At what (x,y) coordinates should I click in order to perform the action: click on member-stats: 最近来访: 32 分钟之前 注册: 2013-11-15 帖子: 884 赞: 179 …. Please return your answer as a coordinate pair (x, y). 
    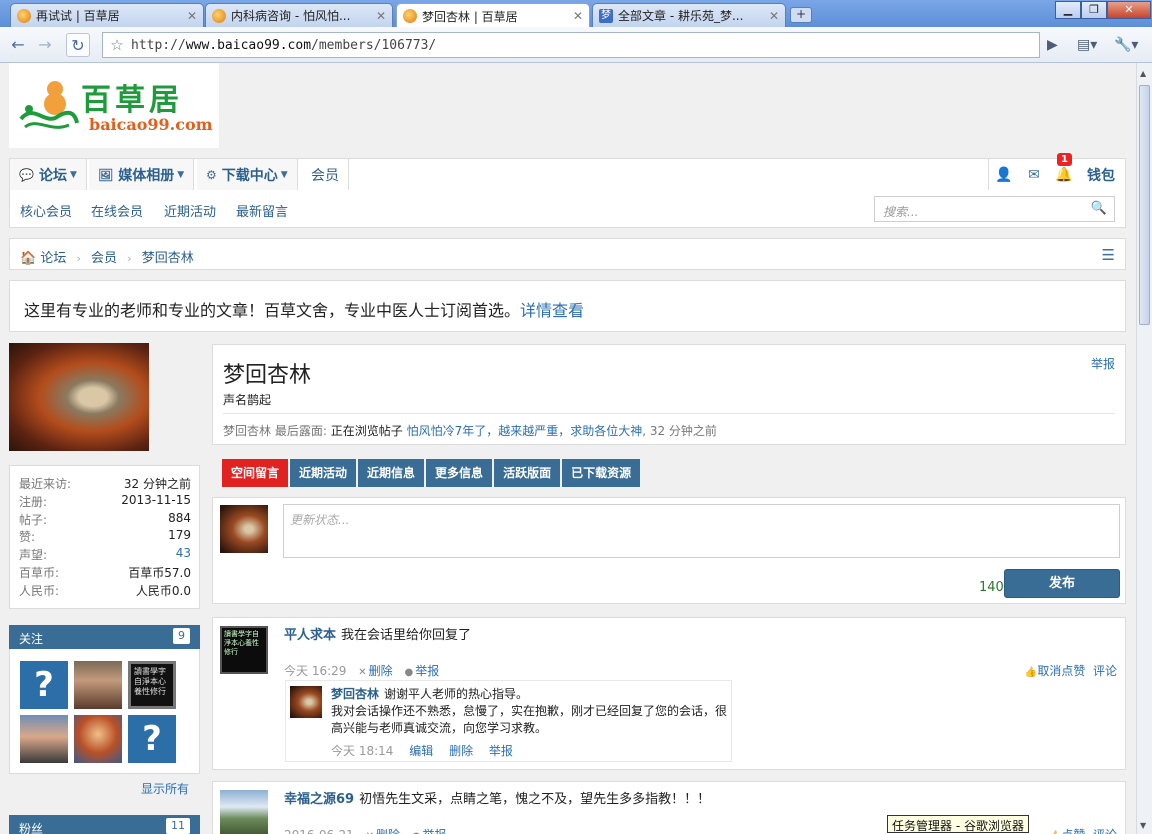
    Looking at the image, I should click on (104, 537).